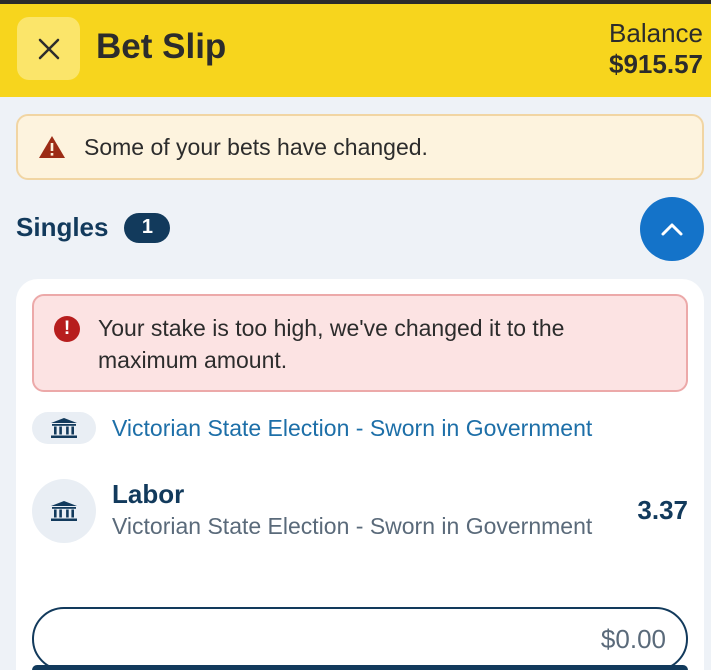  I want to click on selection-icon-circle, so click(64, 511).